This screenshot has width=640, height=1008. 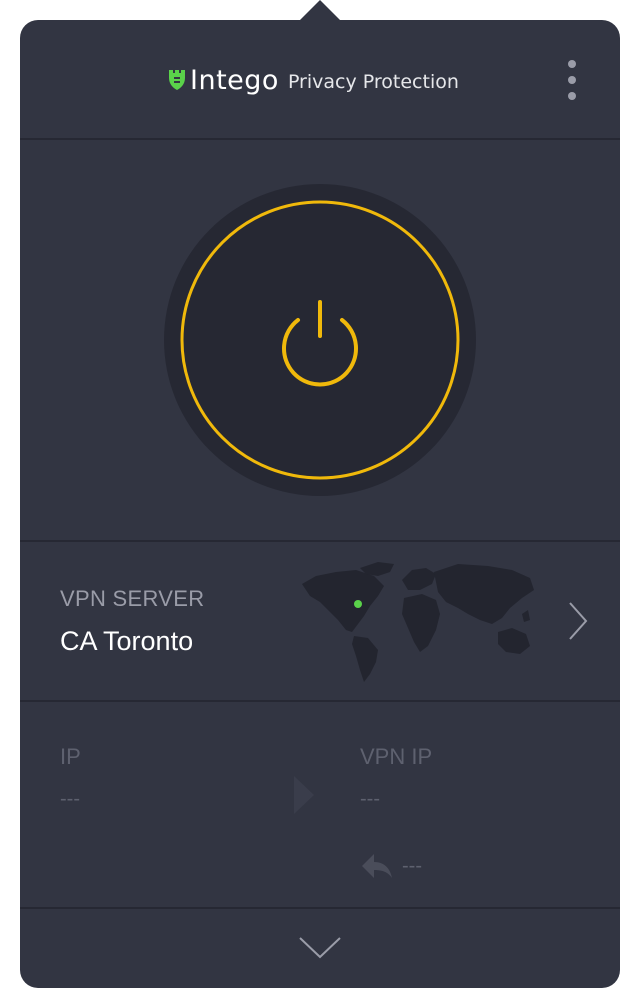 What do you see at coordinates (177, 80) in the screenshot?
I see `intego-castle-icon` at bounding box center [177, 80].